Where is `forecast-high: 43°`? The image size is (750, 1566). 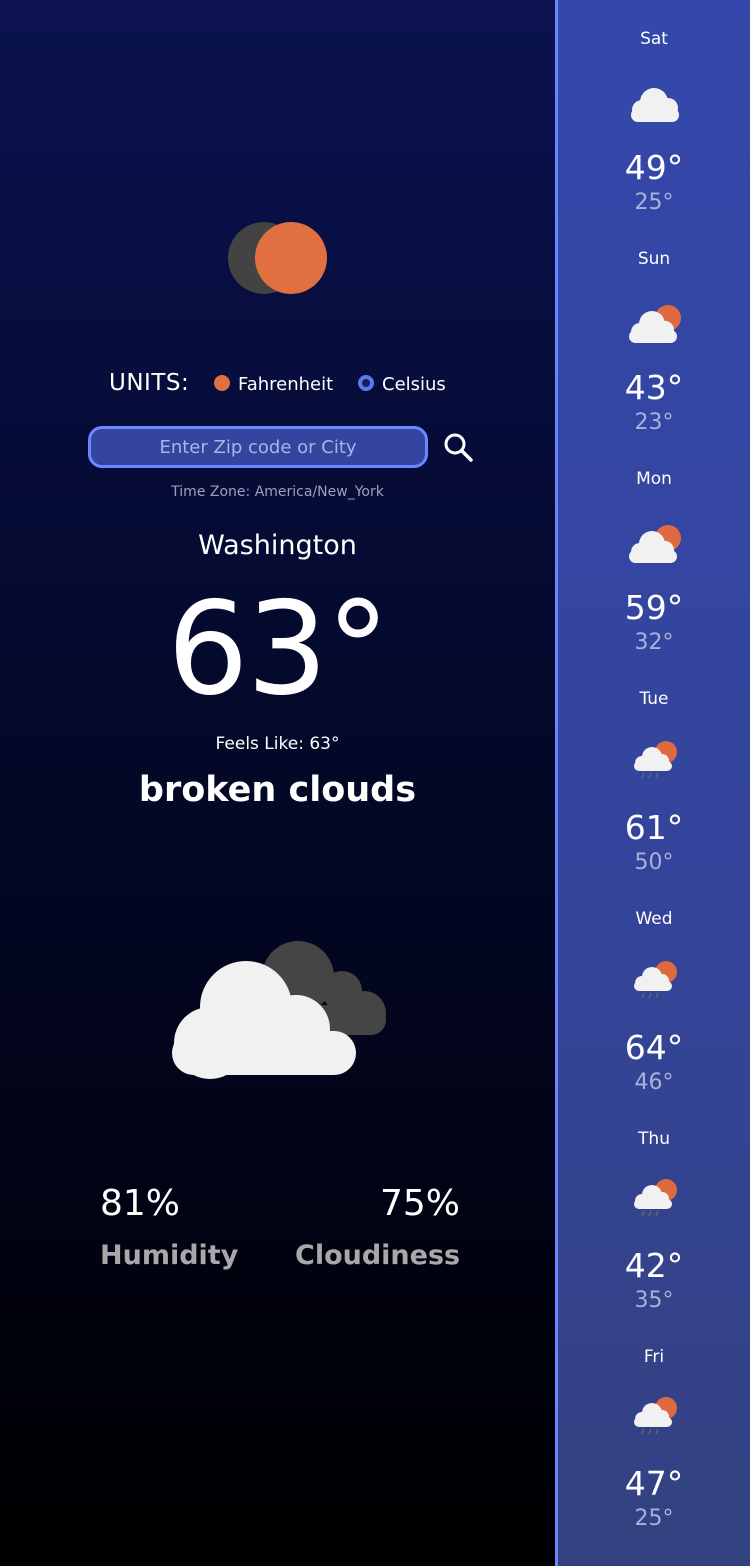 forecast-high: 43° is located at coordinates (654, 387).